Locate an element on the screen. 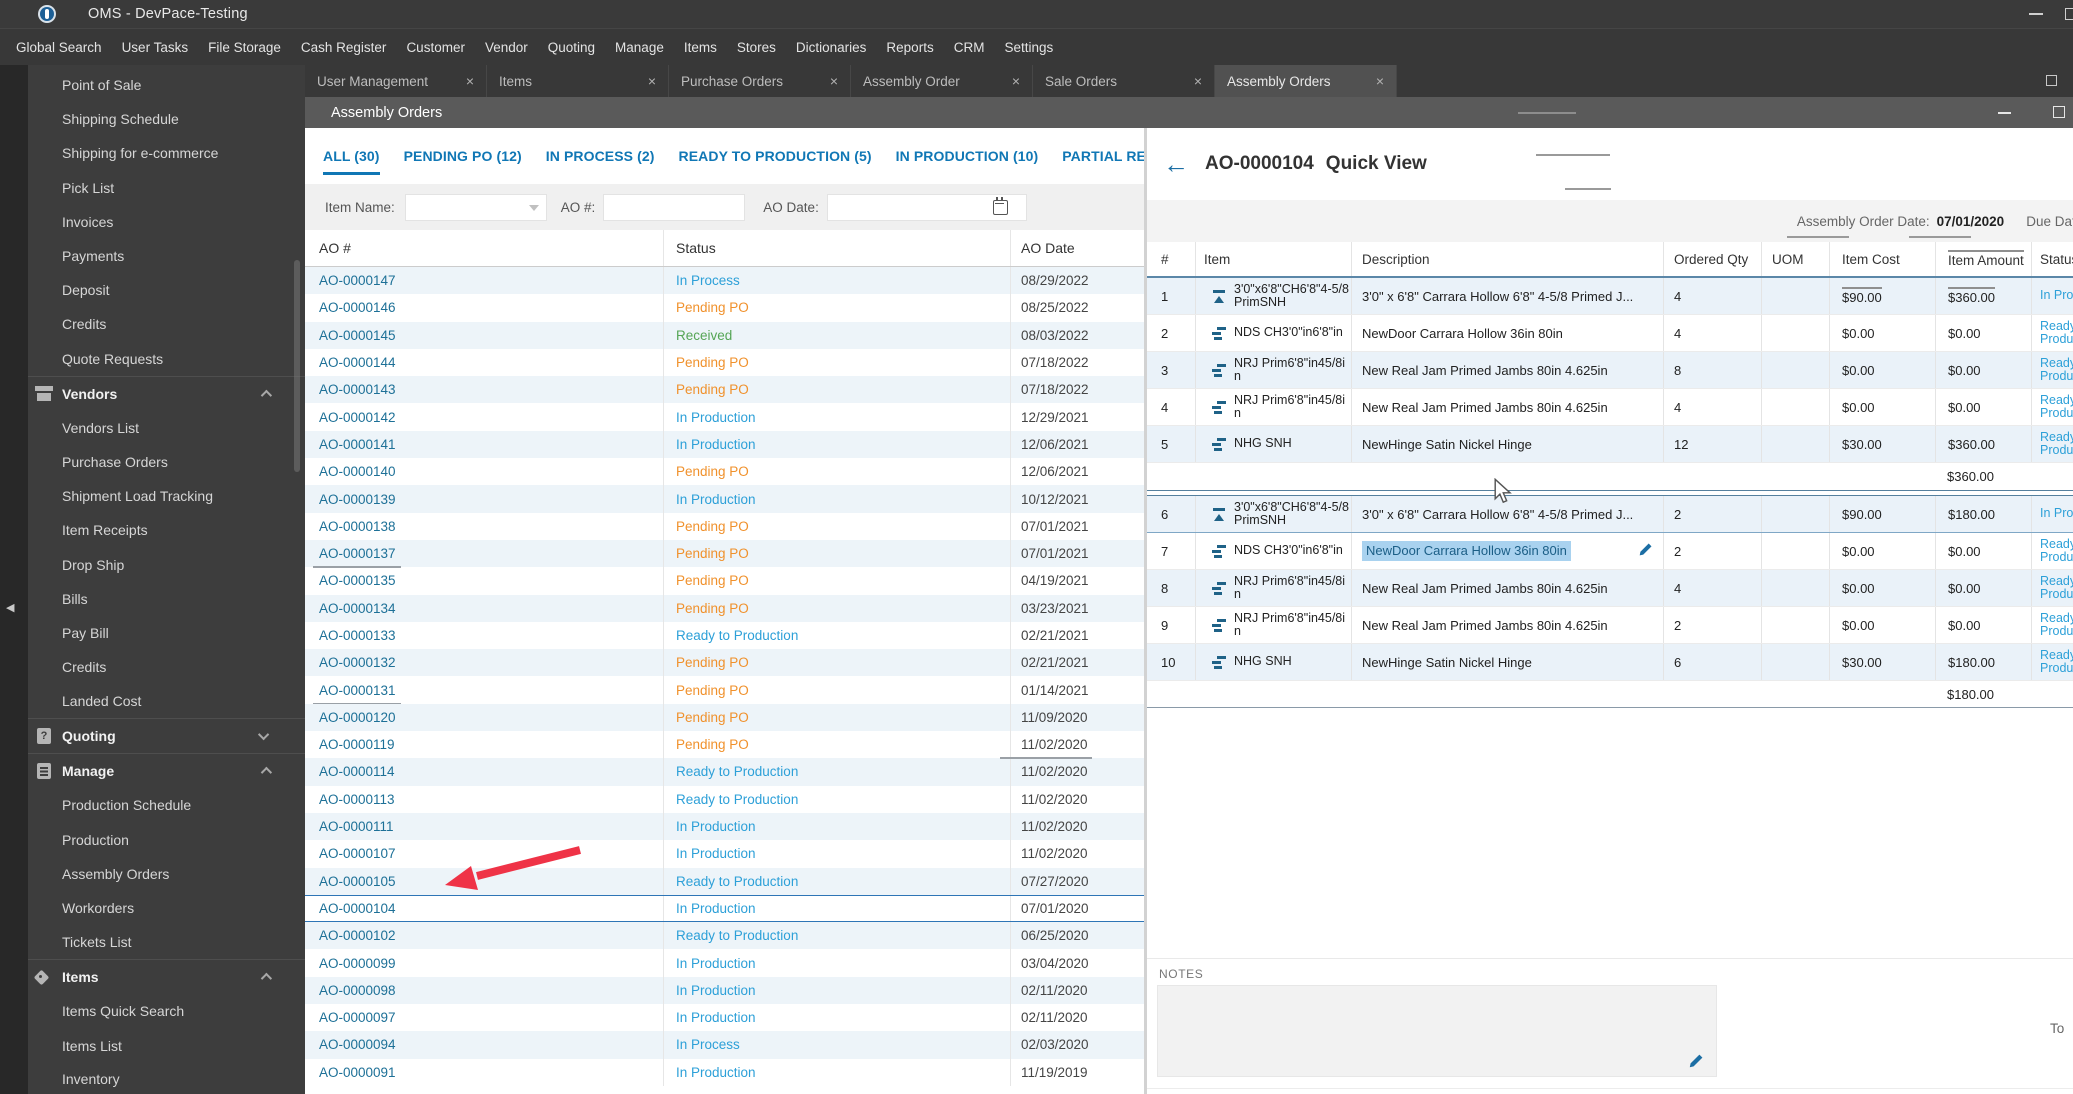 This screenshot has width=2073, height=1094. menu-item-manage: Manage is located at coordinates (639, 47).